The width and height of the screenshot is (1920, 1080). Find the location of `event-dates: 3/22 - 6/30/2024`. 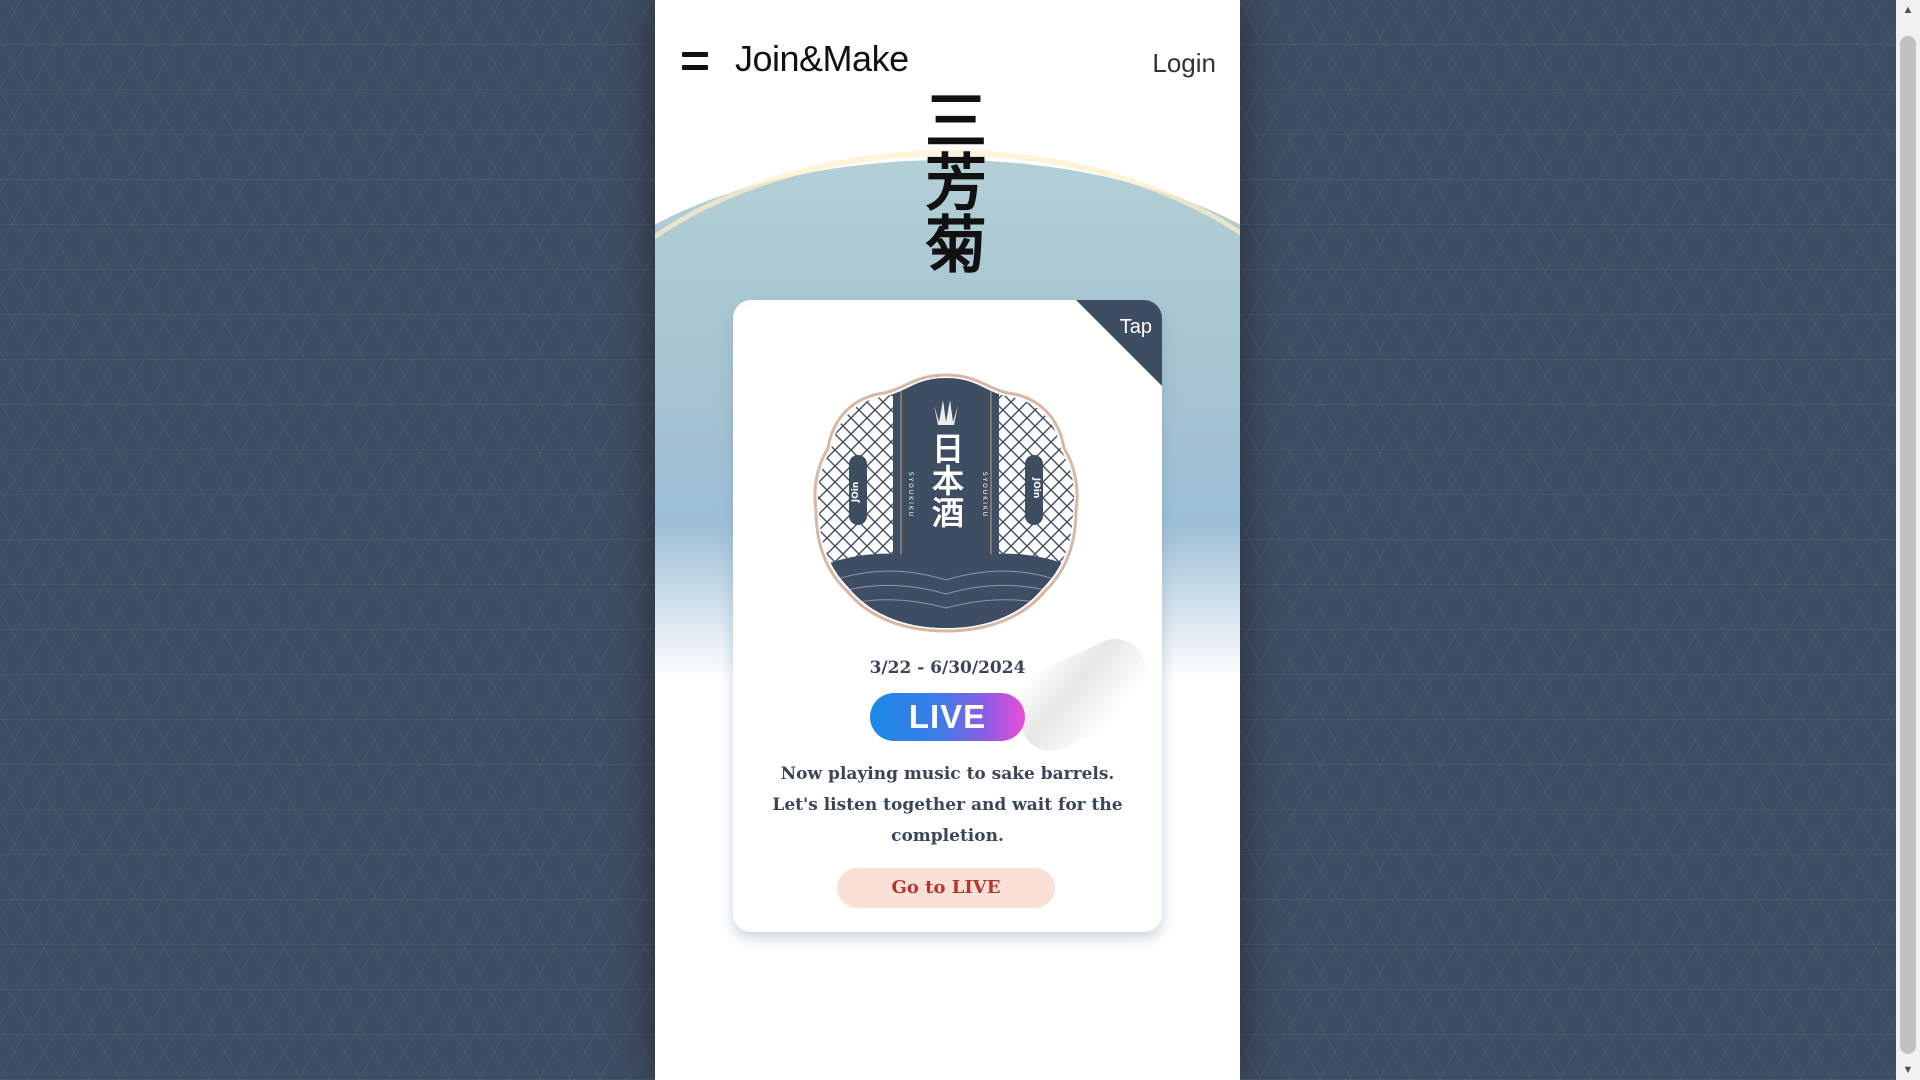

event-dates: 3/22 - 6/30/2024 is located at coordinates (947, 668).